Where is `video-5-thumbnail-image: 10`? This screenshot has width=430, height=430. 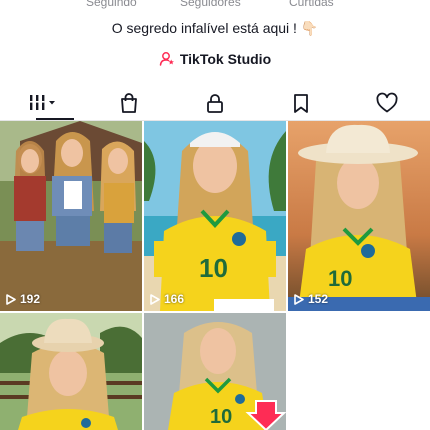
video-5-thumbnail-image: 10 is located at coordinates (215, 371).